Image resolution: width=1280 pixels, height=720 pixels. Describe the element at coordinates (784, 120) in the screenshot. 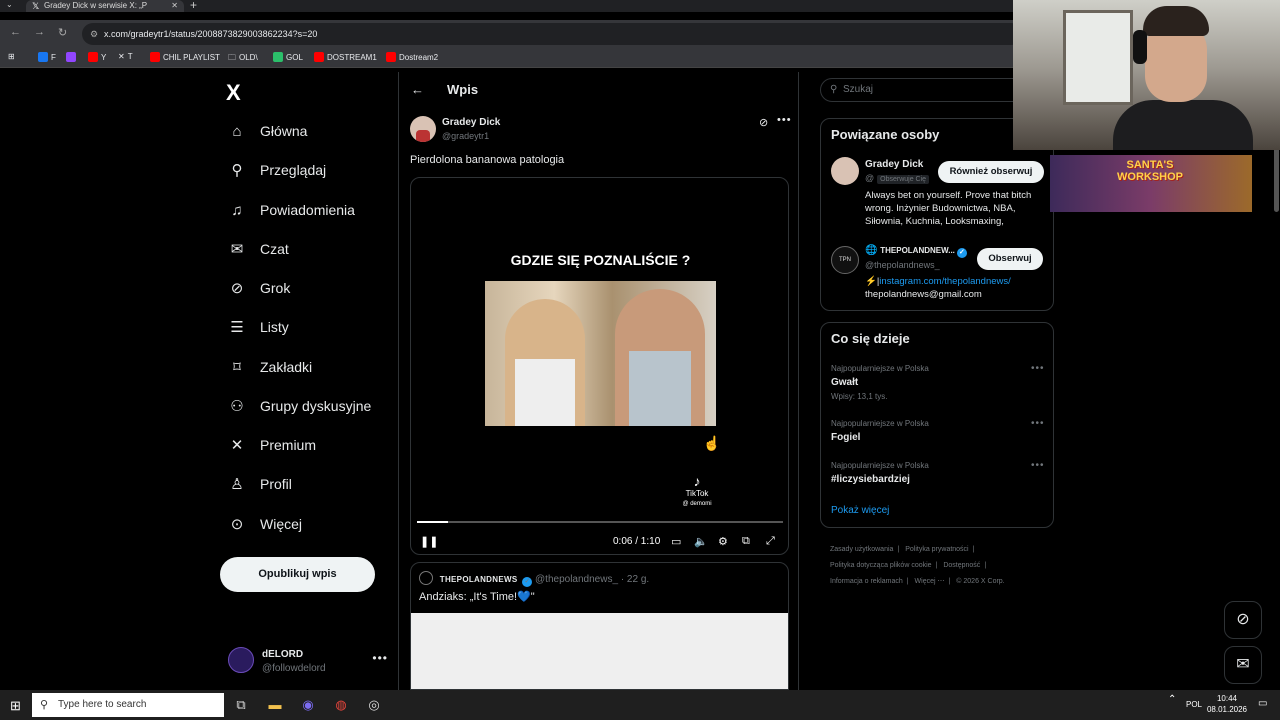

I see `post-more-icon: •••` at that location.